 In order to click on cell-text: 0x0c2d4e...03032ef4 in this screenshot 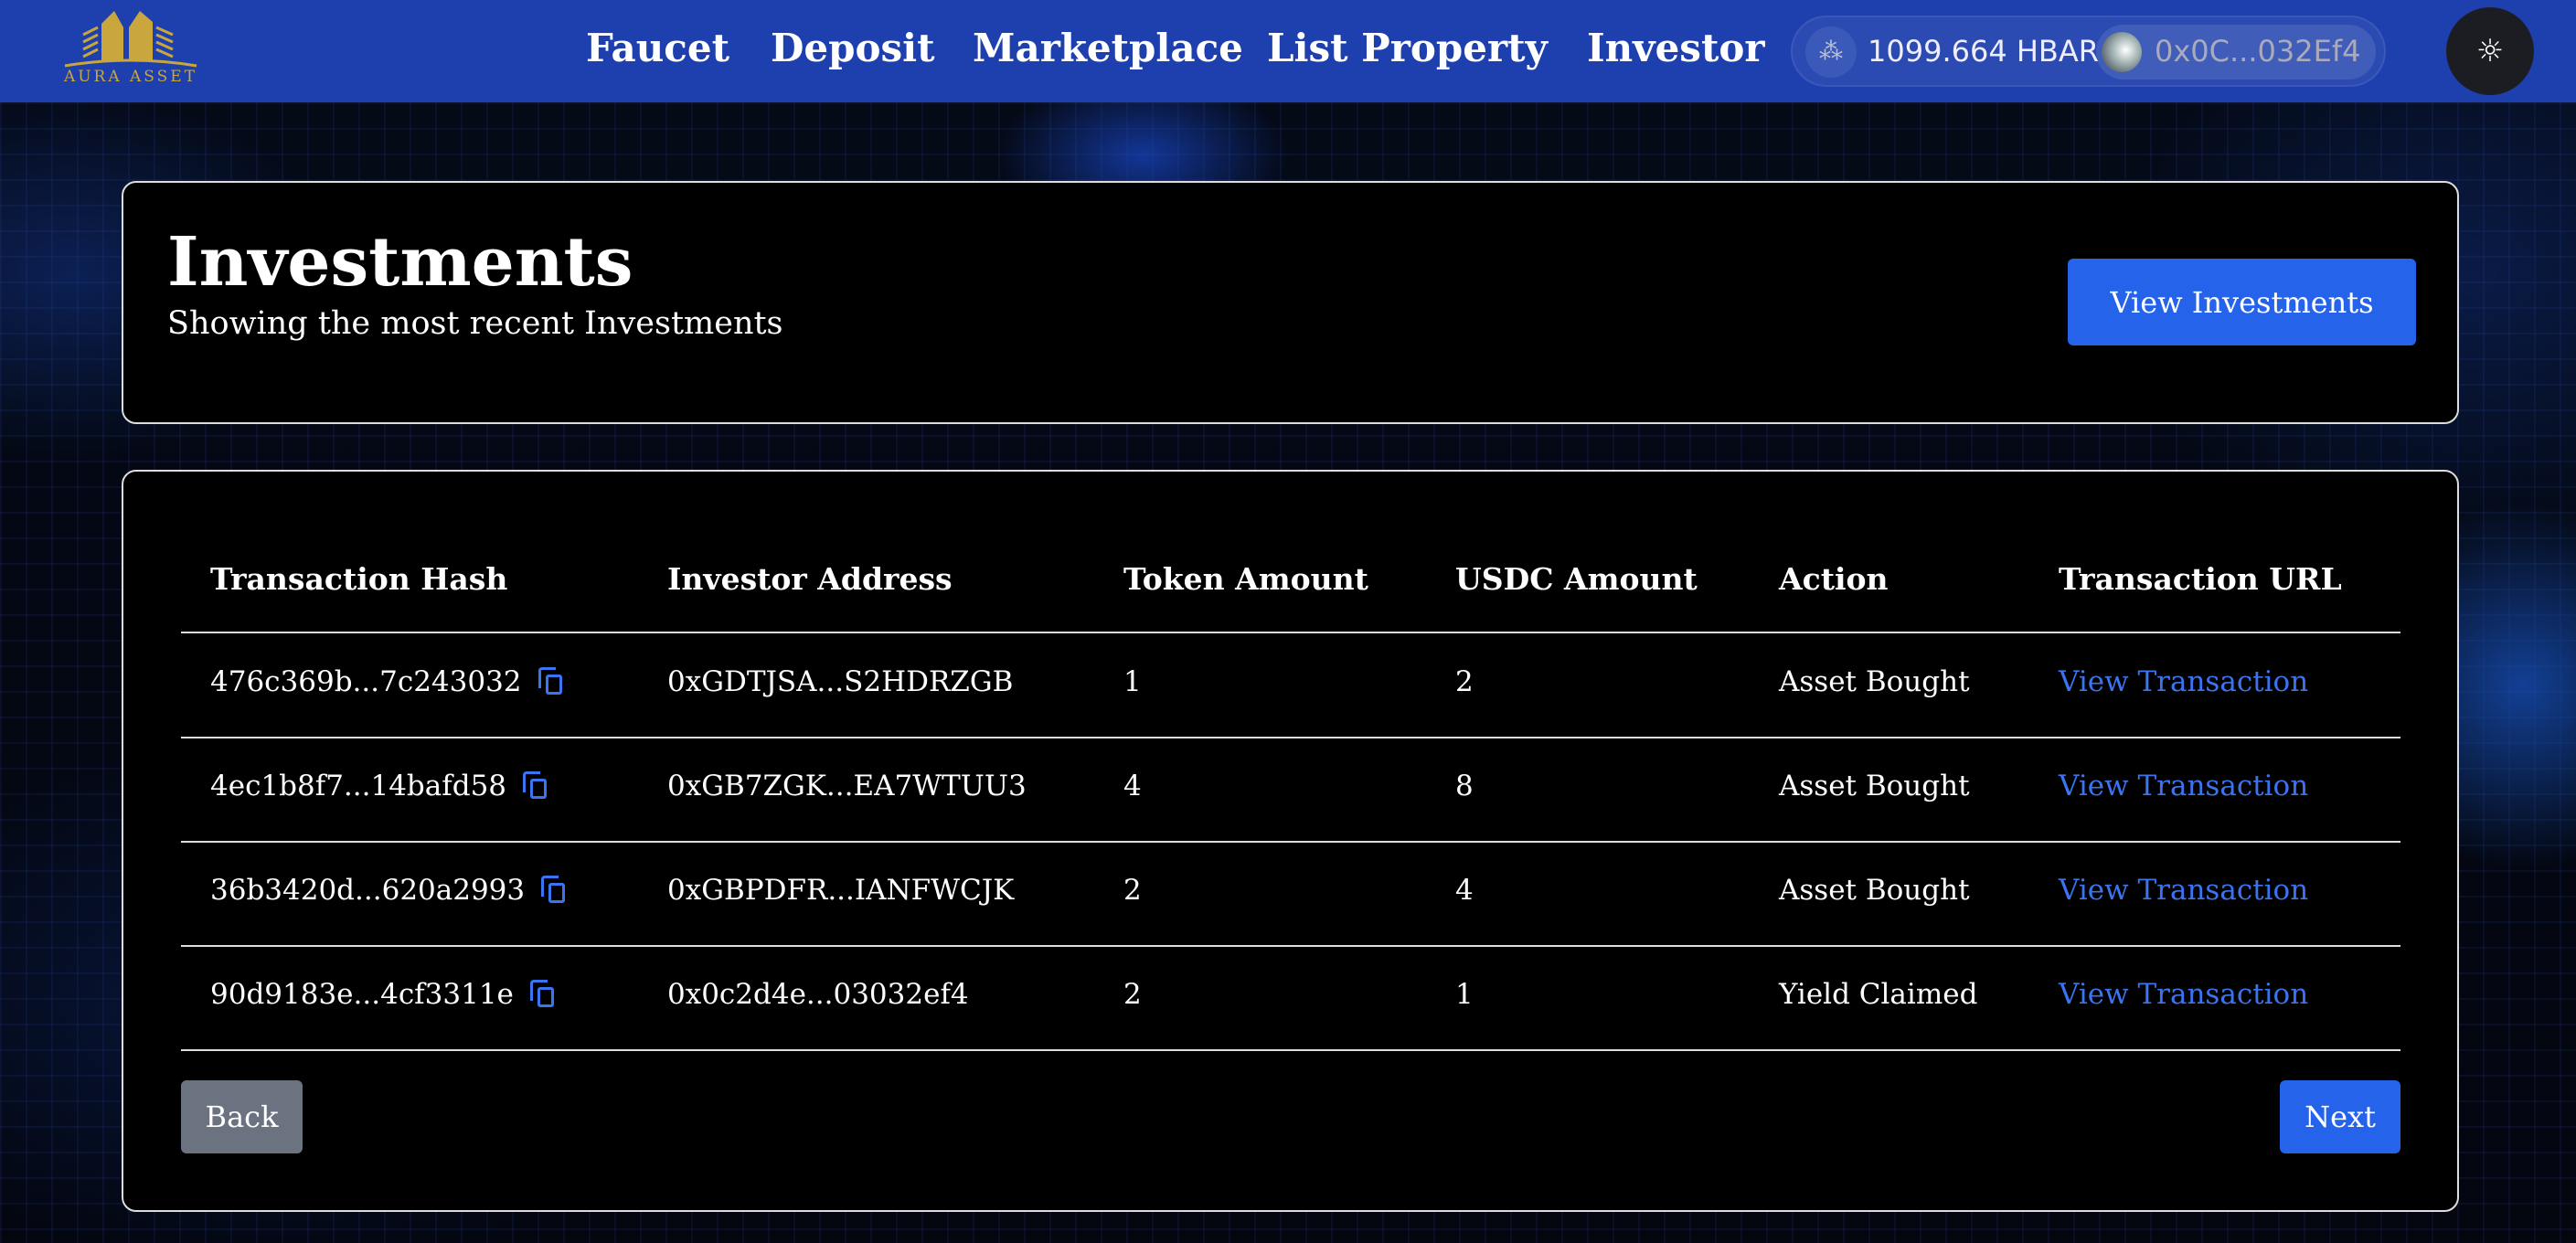, I will do `click(818, 994)`.